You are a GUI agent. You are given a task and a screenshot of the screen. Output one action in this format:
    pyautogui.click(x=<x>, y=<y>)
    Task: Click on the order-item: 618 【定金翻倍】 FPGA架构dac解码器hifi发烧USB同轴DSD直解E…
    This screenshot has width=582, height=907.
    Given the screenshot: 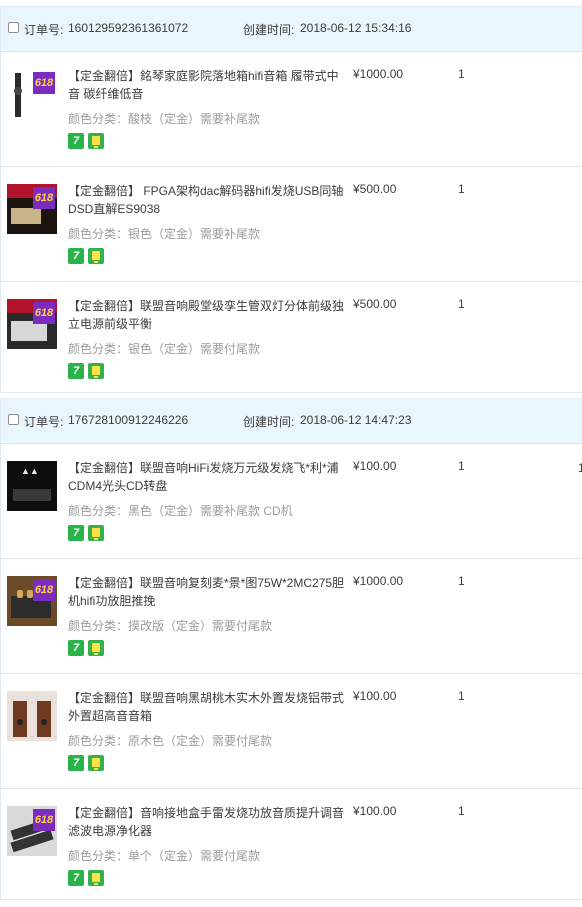 What is the action you would take?
    pyautogui.click(x=291, y=224)
    